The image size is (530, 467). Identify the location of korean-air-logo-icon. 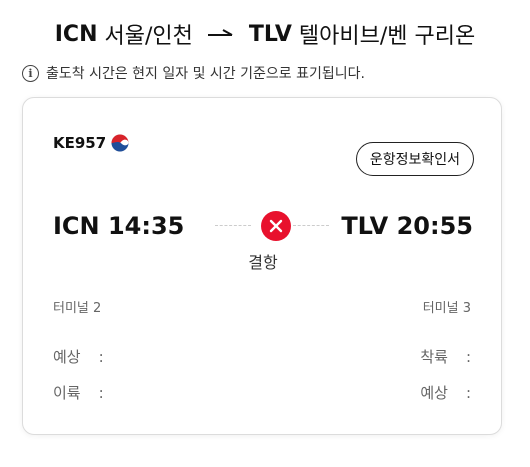
(120, 143).